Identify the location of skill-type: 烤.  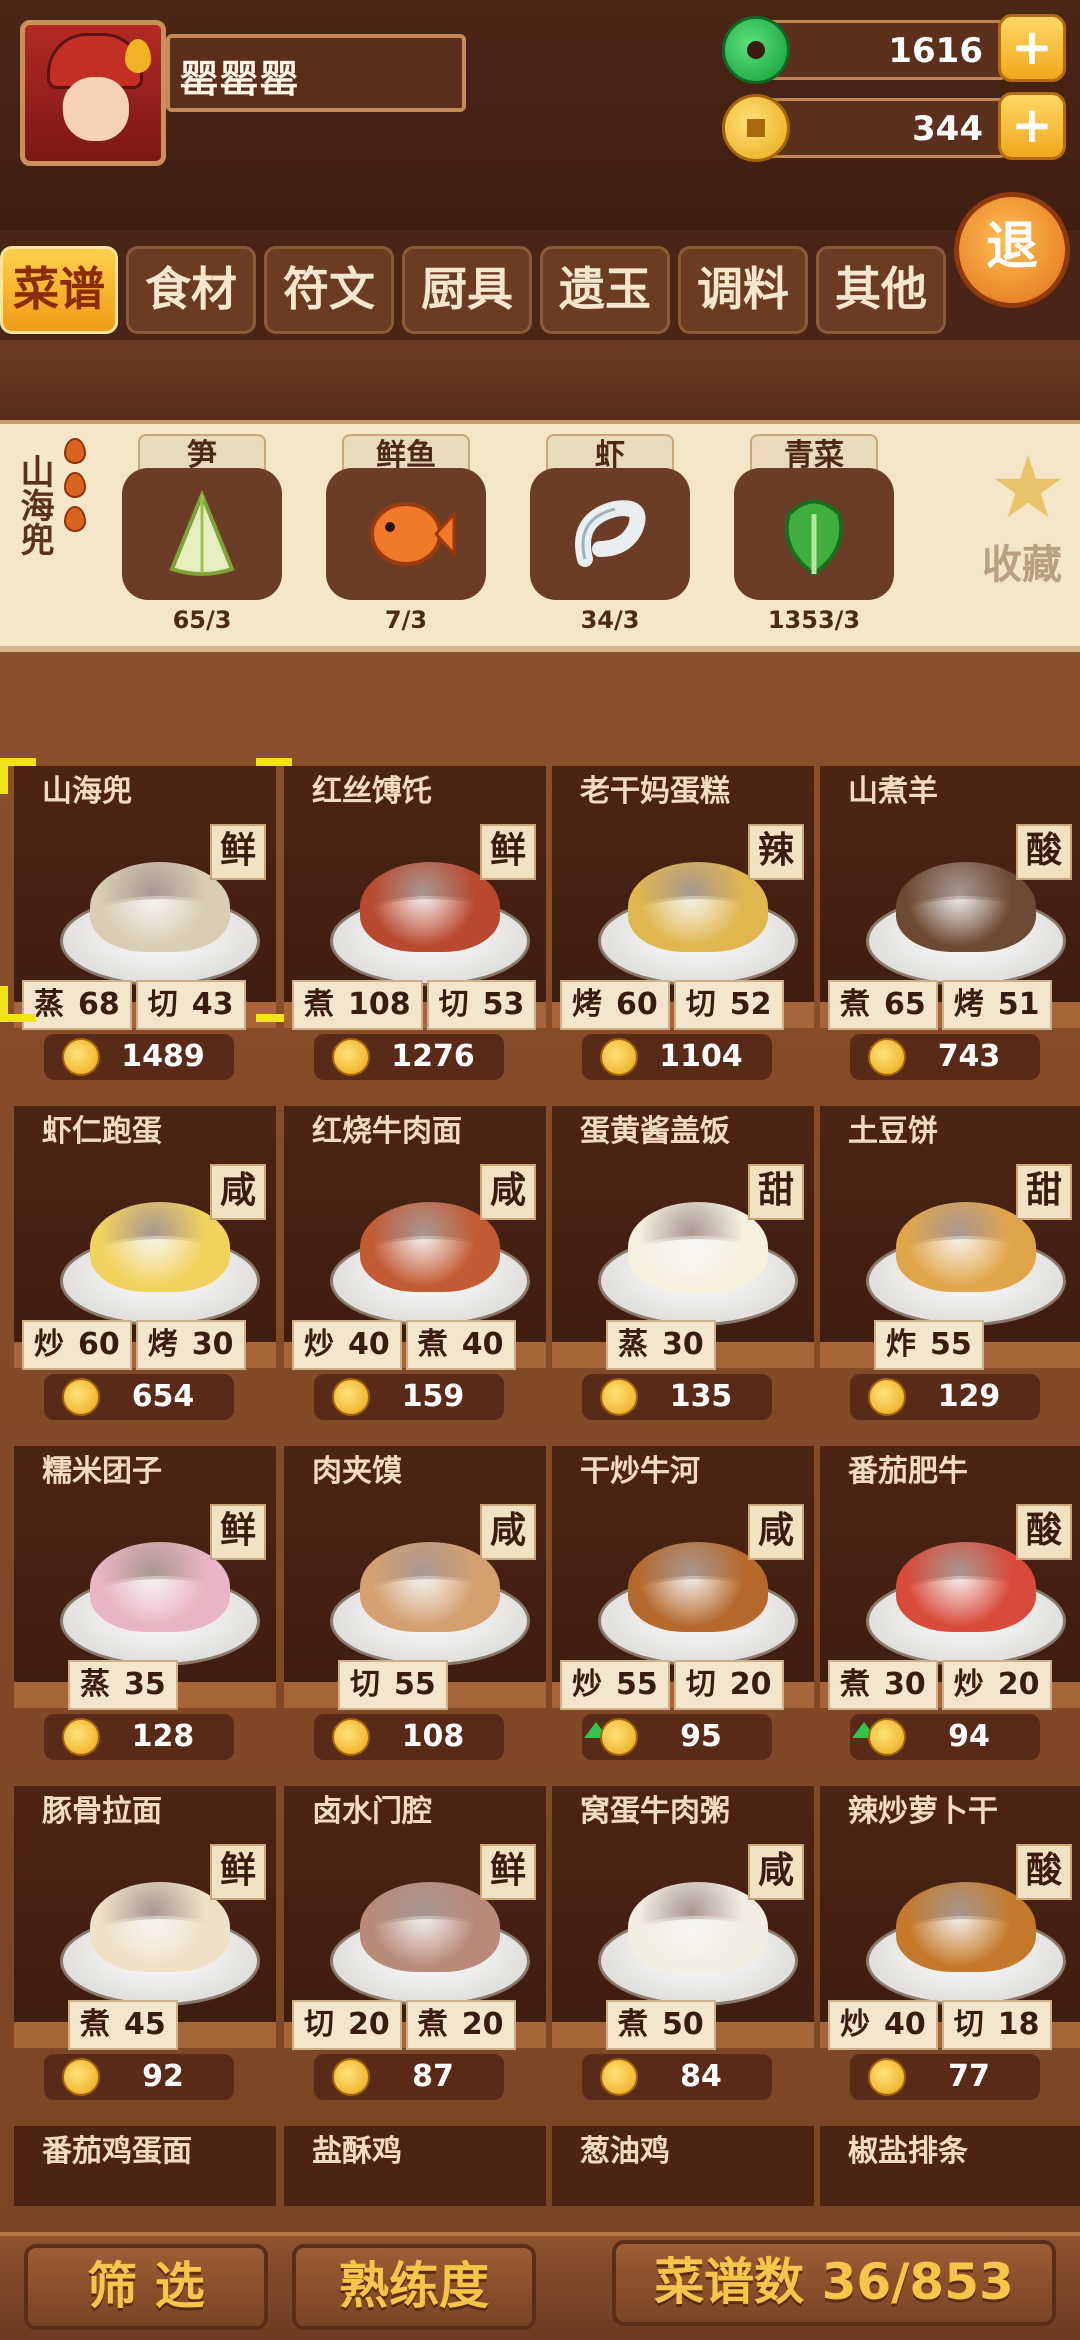
(162, 1344).